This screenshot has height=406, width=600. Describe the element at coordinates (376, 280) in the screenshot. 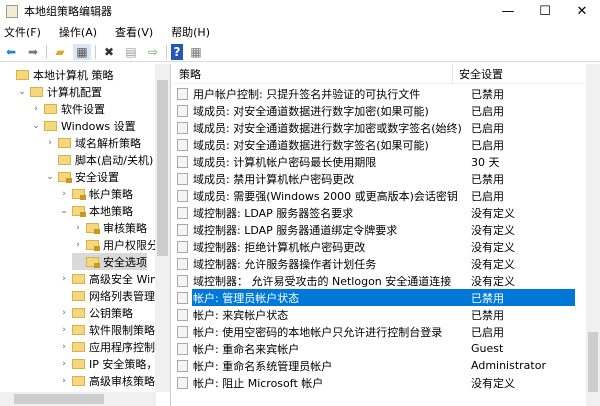

I see `policy-row: 域控制器： 允许易受攻击的 Netlogon 安全通道连接 没有定义` at that location.